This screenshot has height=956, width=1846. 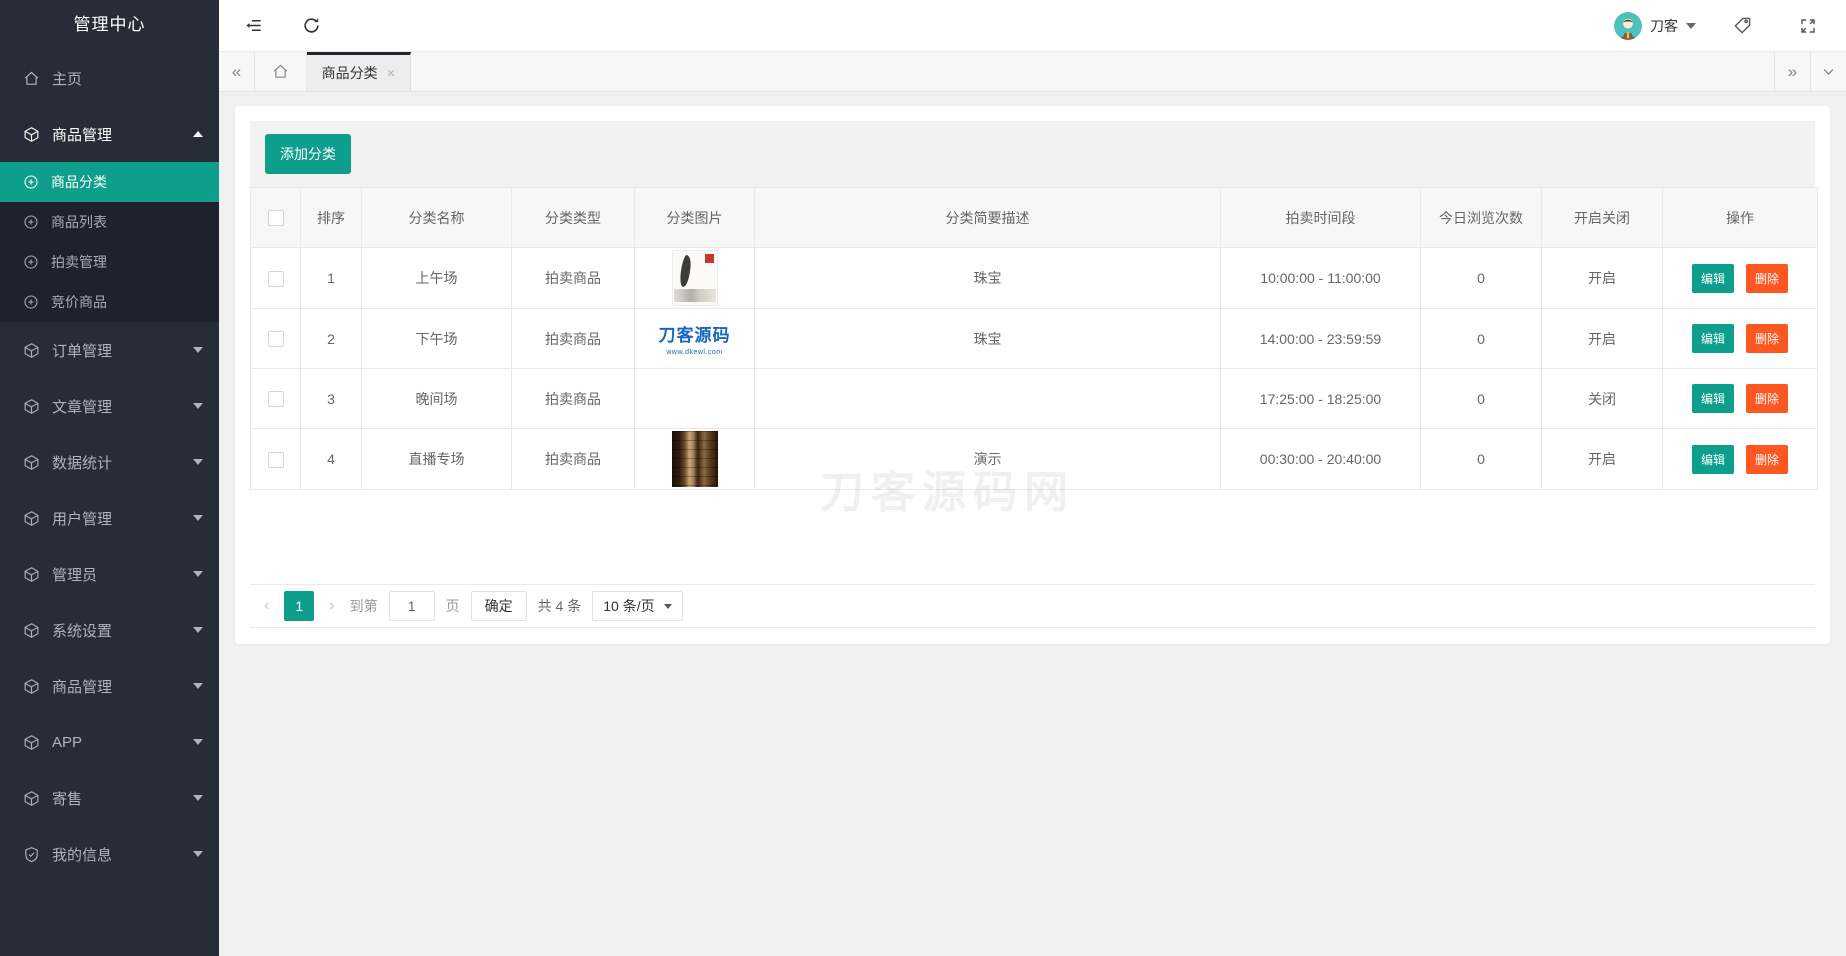 What do you see at coordinates (1602, 459) in the screenshot?
I see `cell-status: 开启` at bounding box center [1602, 459].